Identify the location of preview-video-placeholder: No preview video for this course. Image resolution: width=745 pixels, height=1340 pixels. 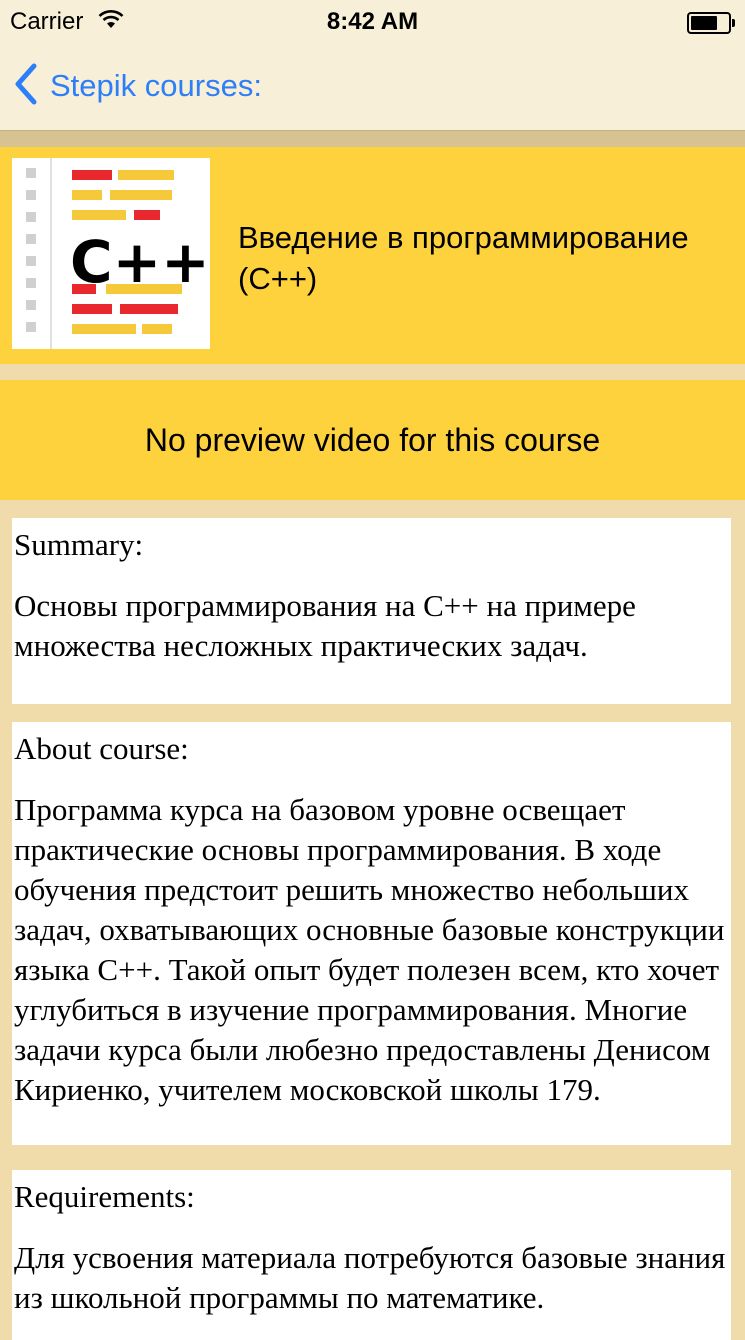
(372, 440).